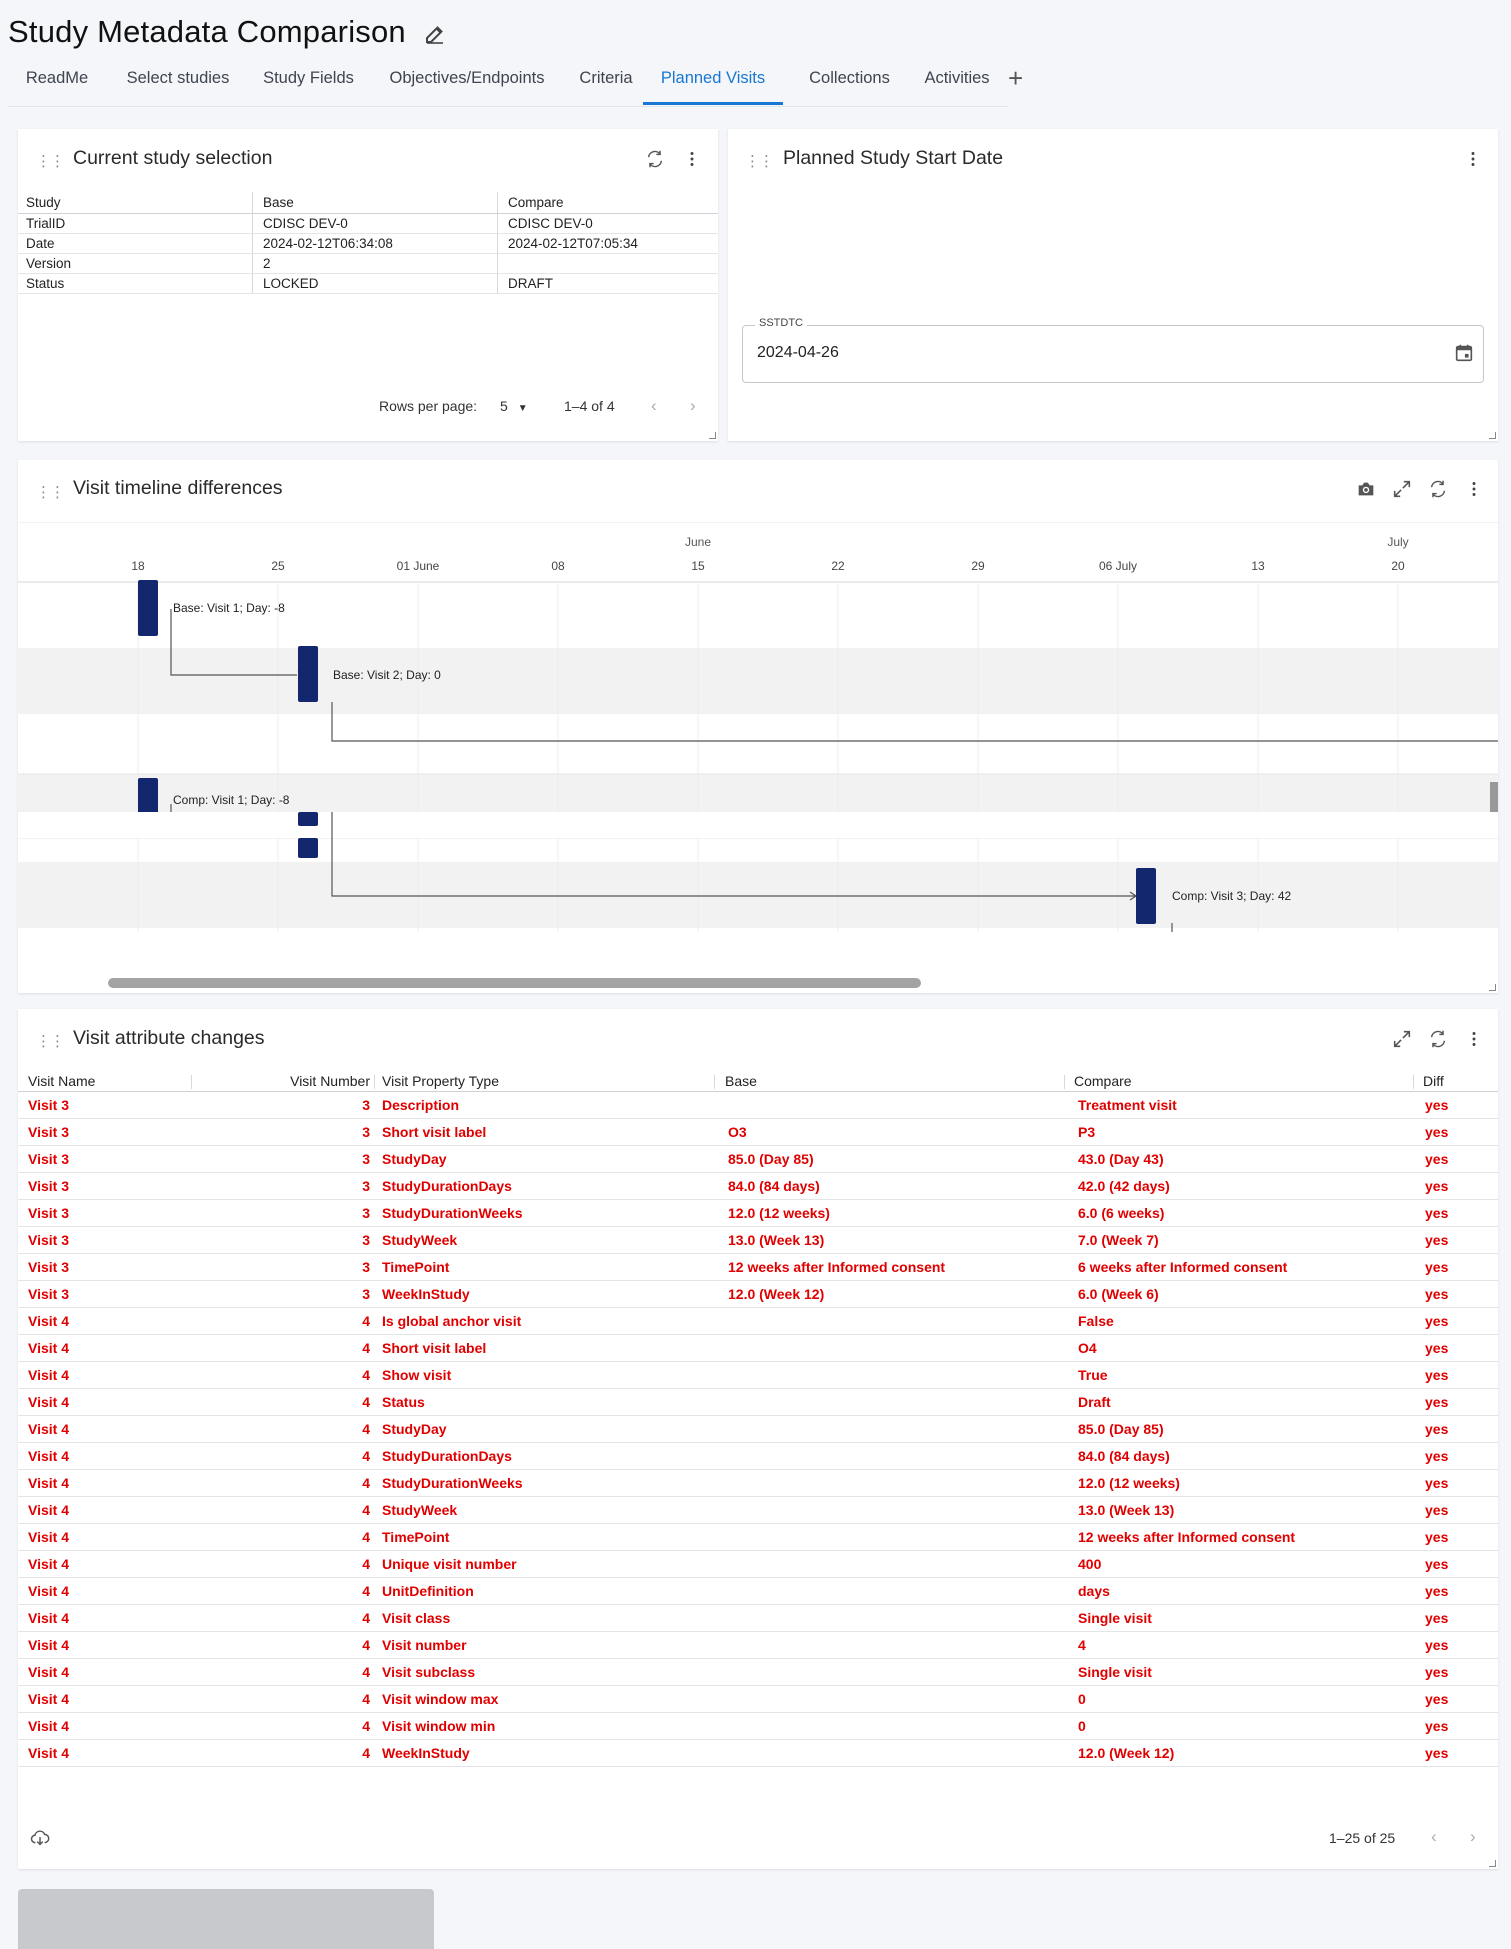  I want to click on cell-cmp: 12.0 (12 weeks), so click(1129, 1483).